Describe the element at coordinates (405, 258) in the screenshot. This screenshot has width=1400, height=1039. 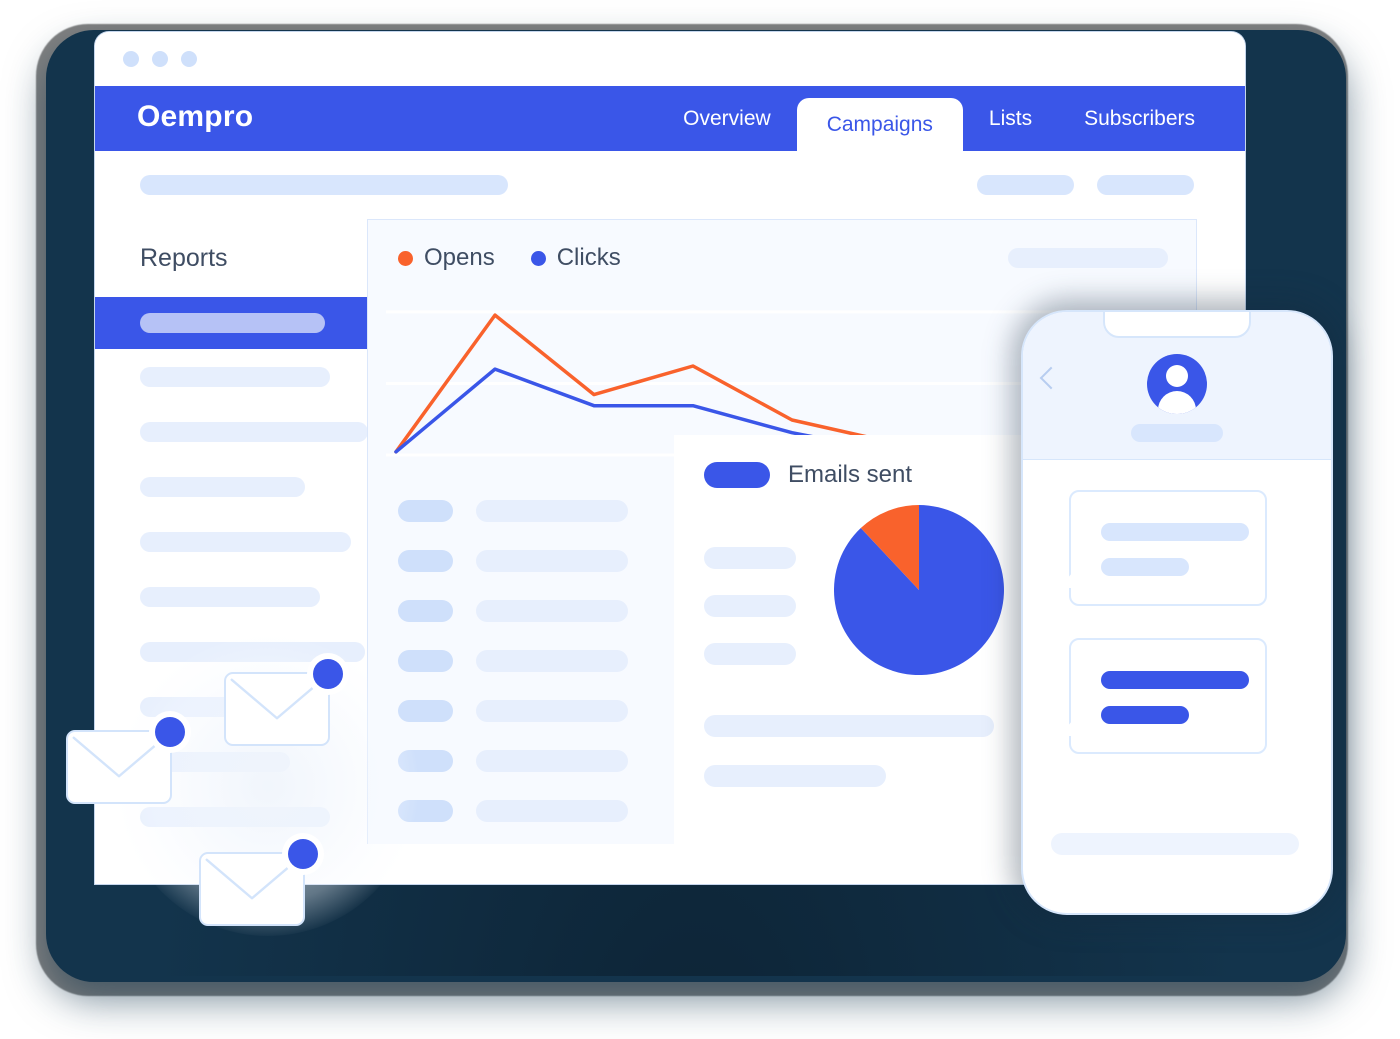
I see `legend-dot-opens-icon` at that location.